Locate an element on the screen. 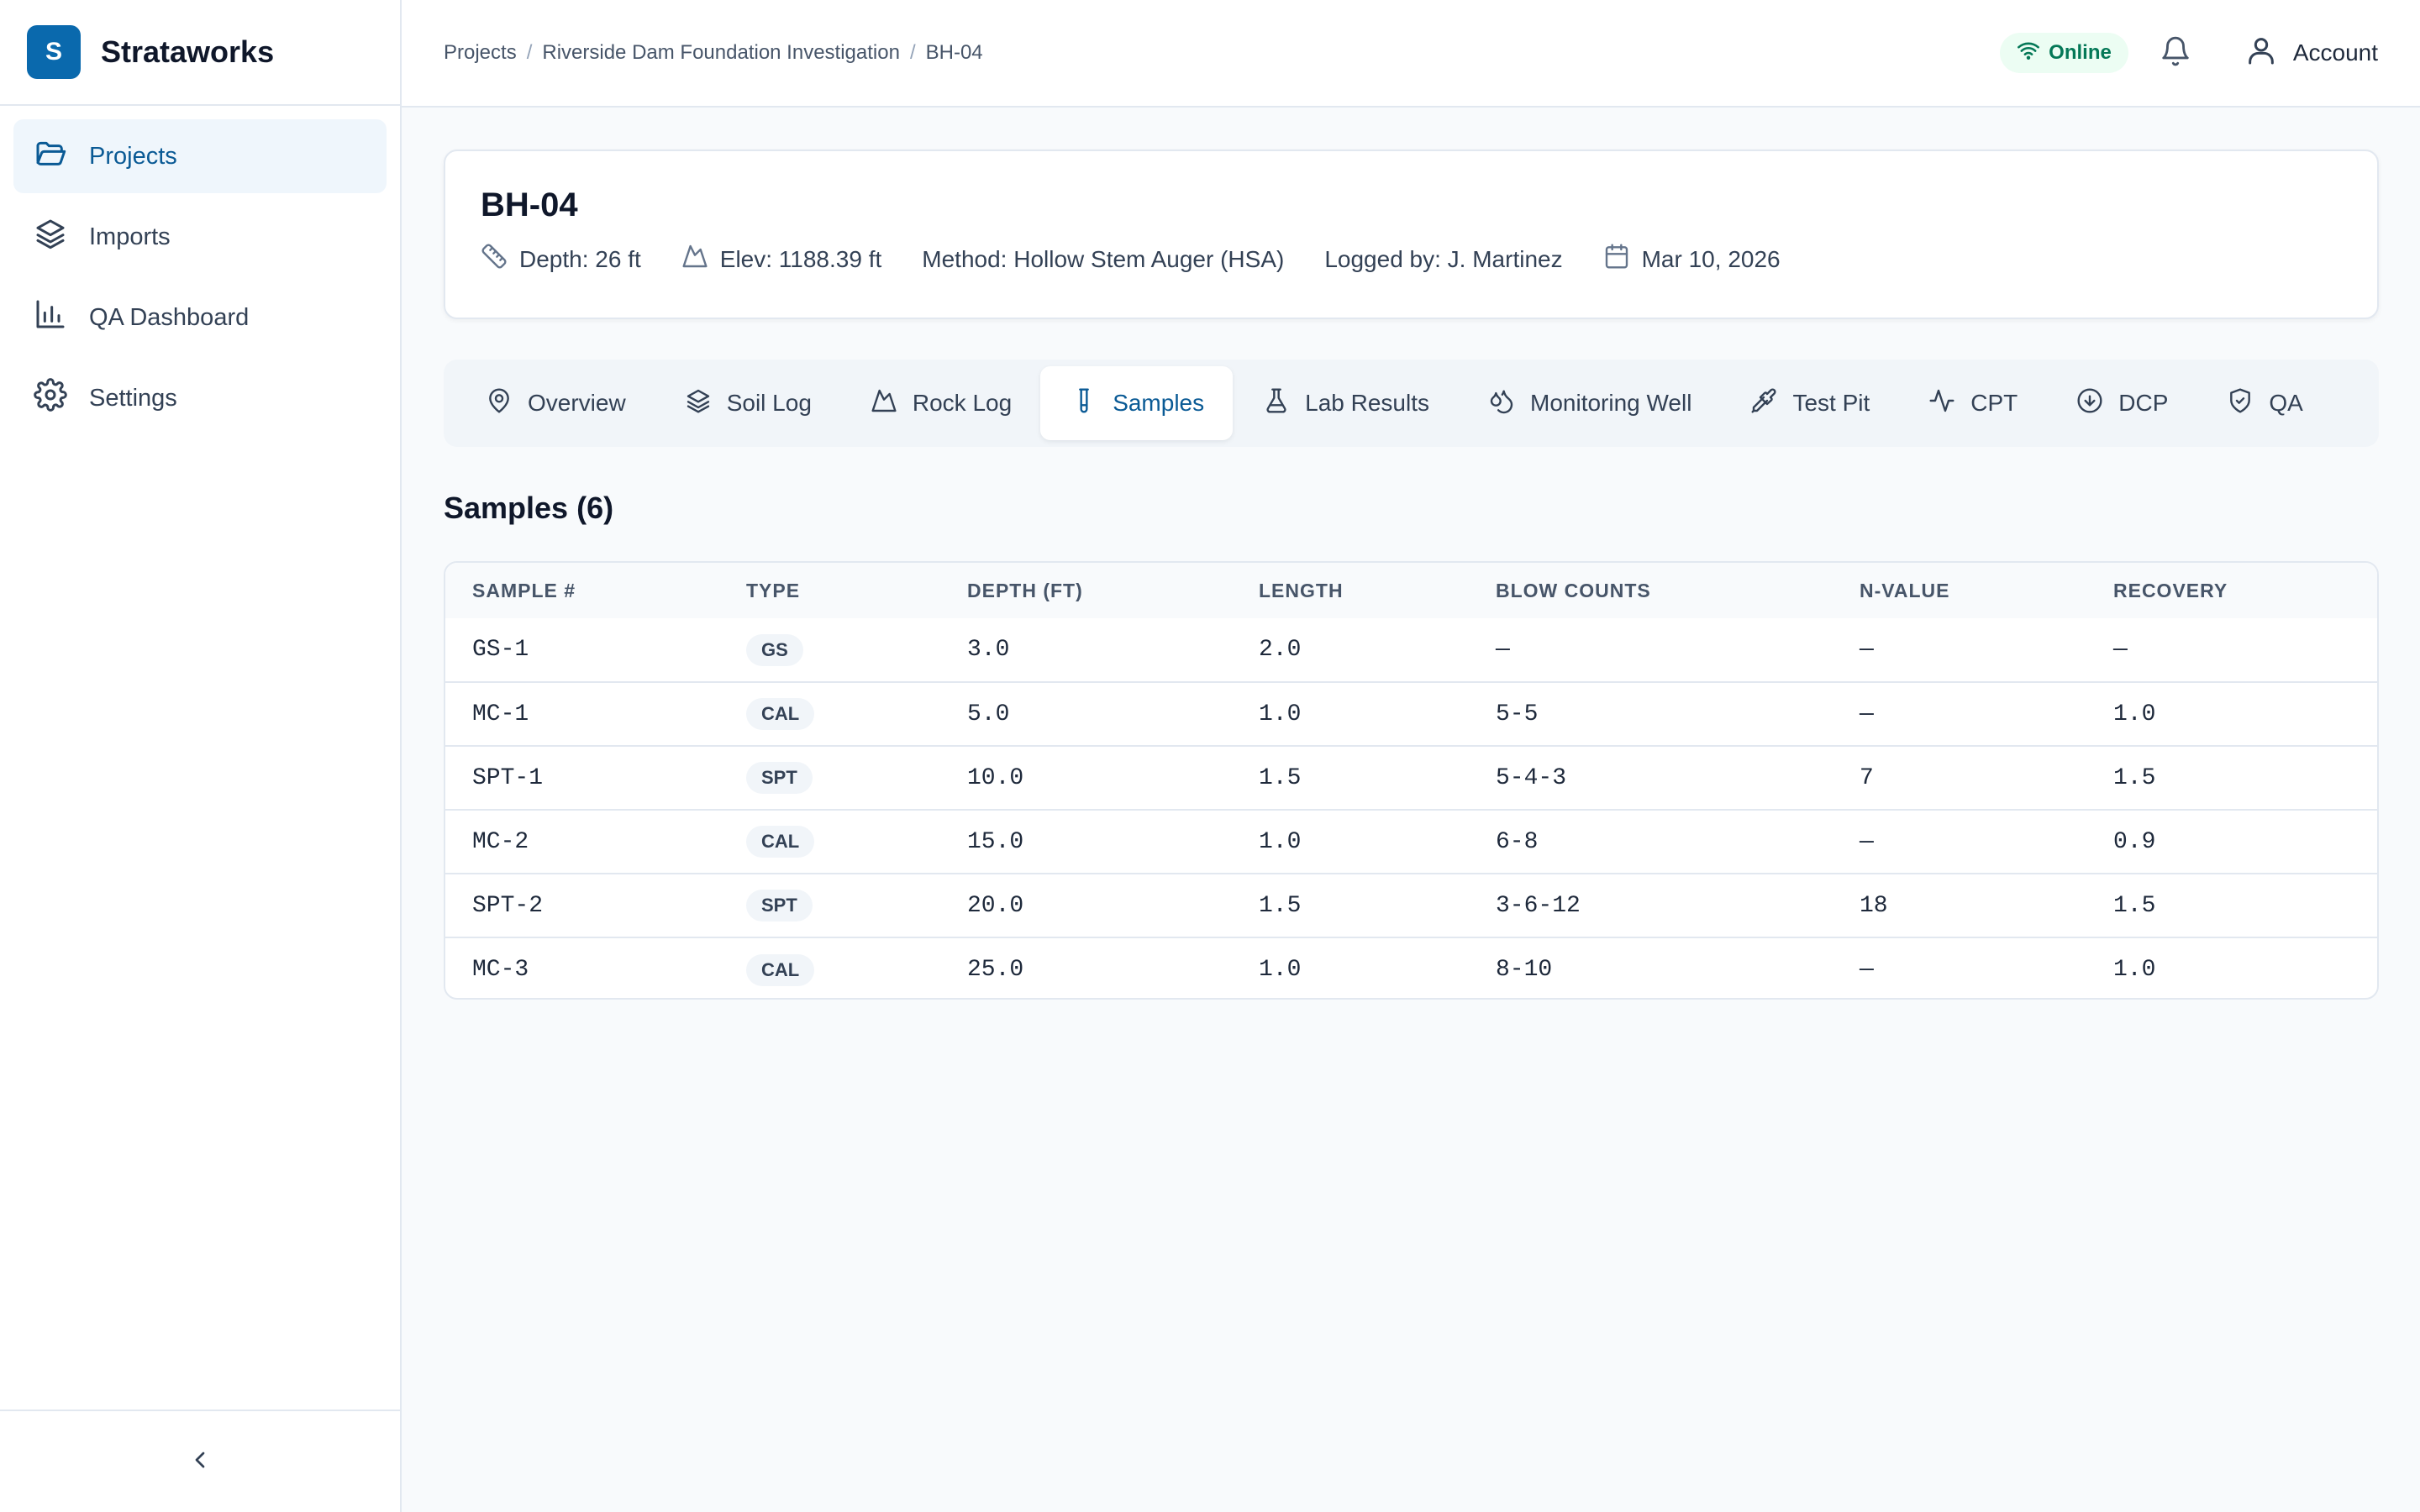 This screenshot has height=1512, width=2420. shovel-icon is located at coordinates (1771, 403).